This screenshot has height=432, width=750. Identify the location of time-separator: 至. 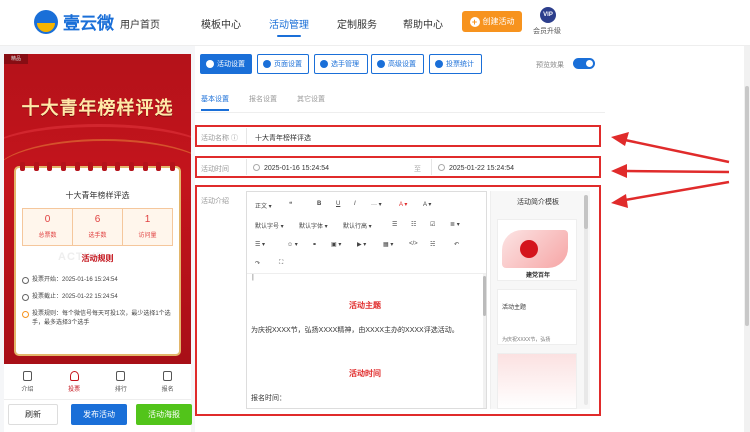
(417, 169).